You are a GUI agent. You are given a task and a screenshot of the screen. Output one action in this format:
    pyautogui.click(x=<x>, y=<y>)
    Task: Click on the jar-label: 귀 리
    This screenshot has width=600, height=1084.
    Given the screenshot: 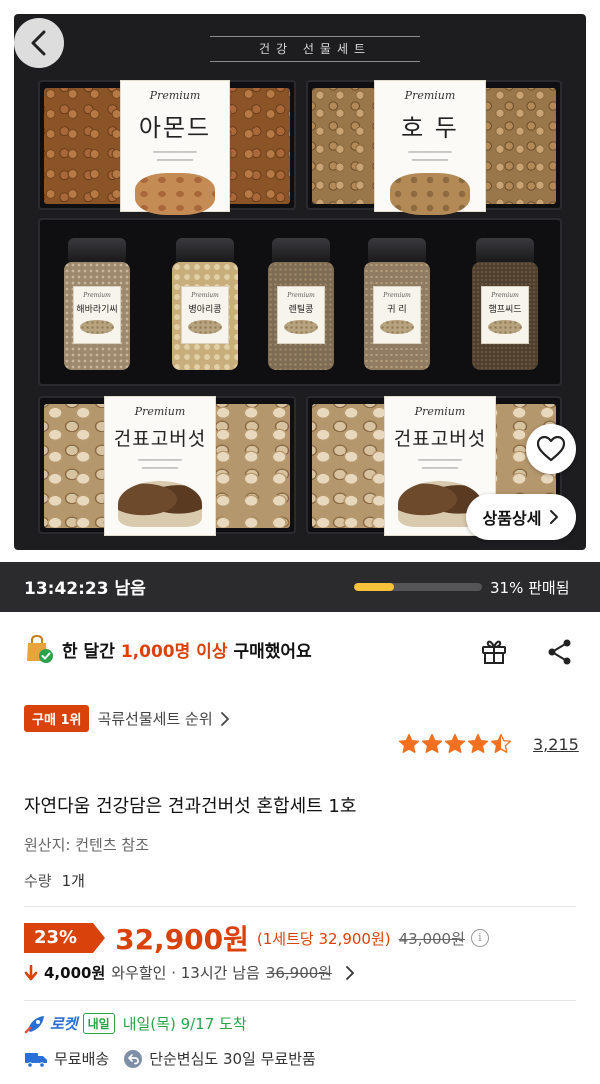 What is the action you would take?
    pyautogui.click(x=397, y=310)
    